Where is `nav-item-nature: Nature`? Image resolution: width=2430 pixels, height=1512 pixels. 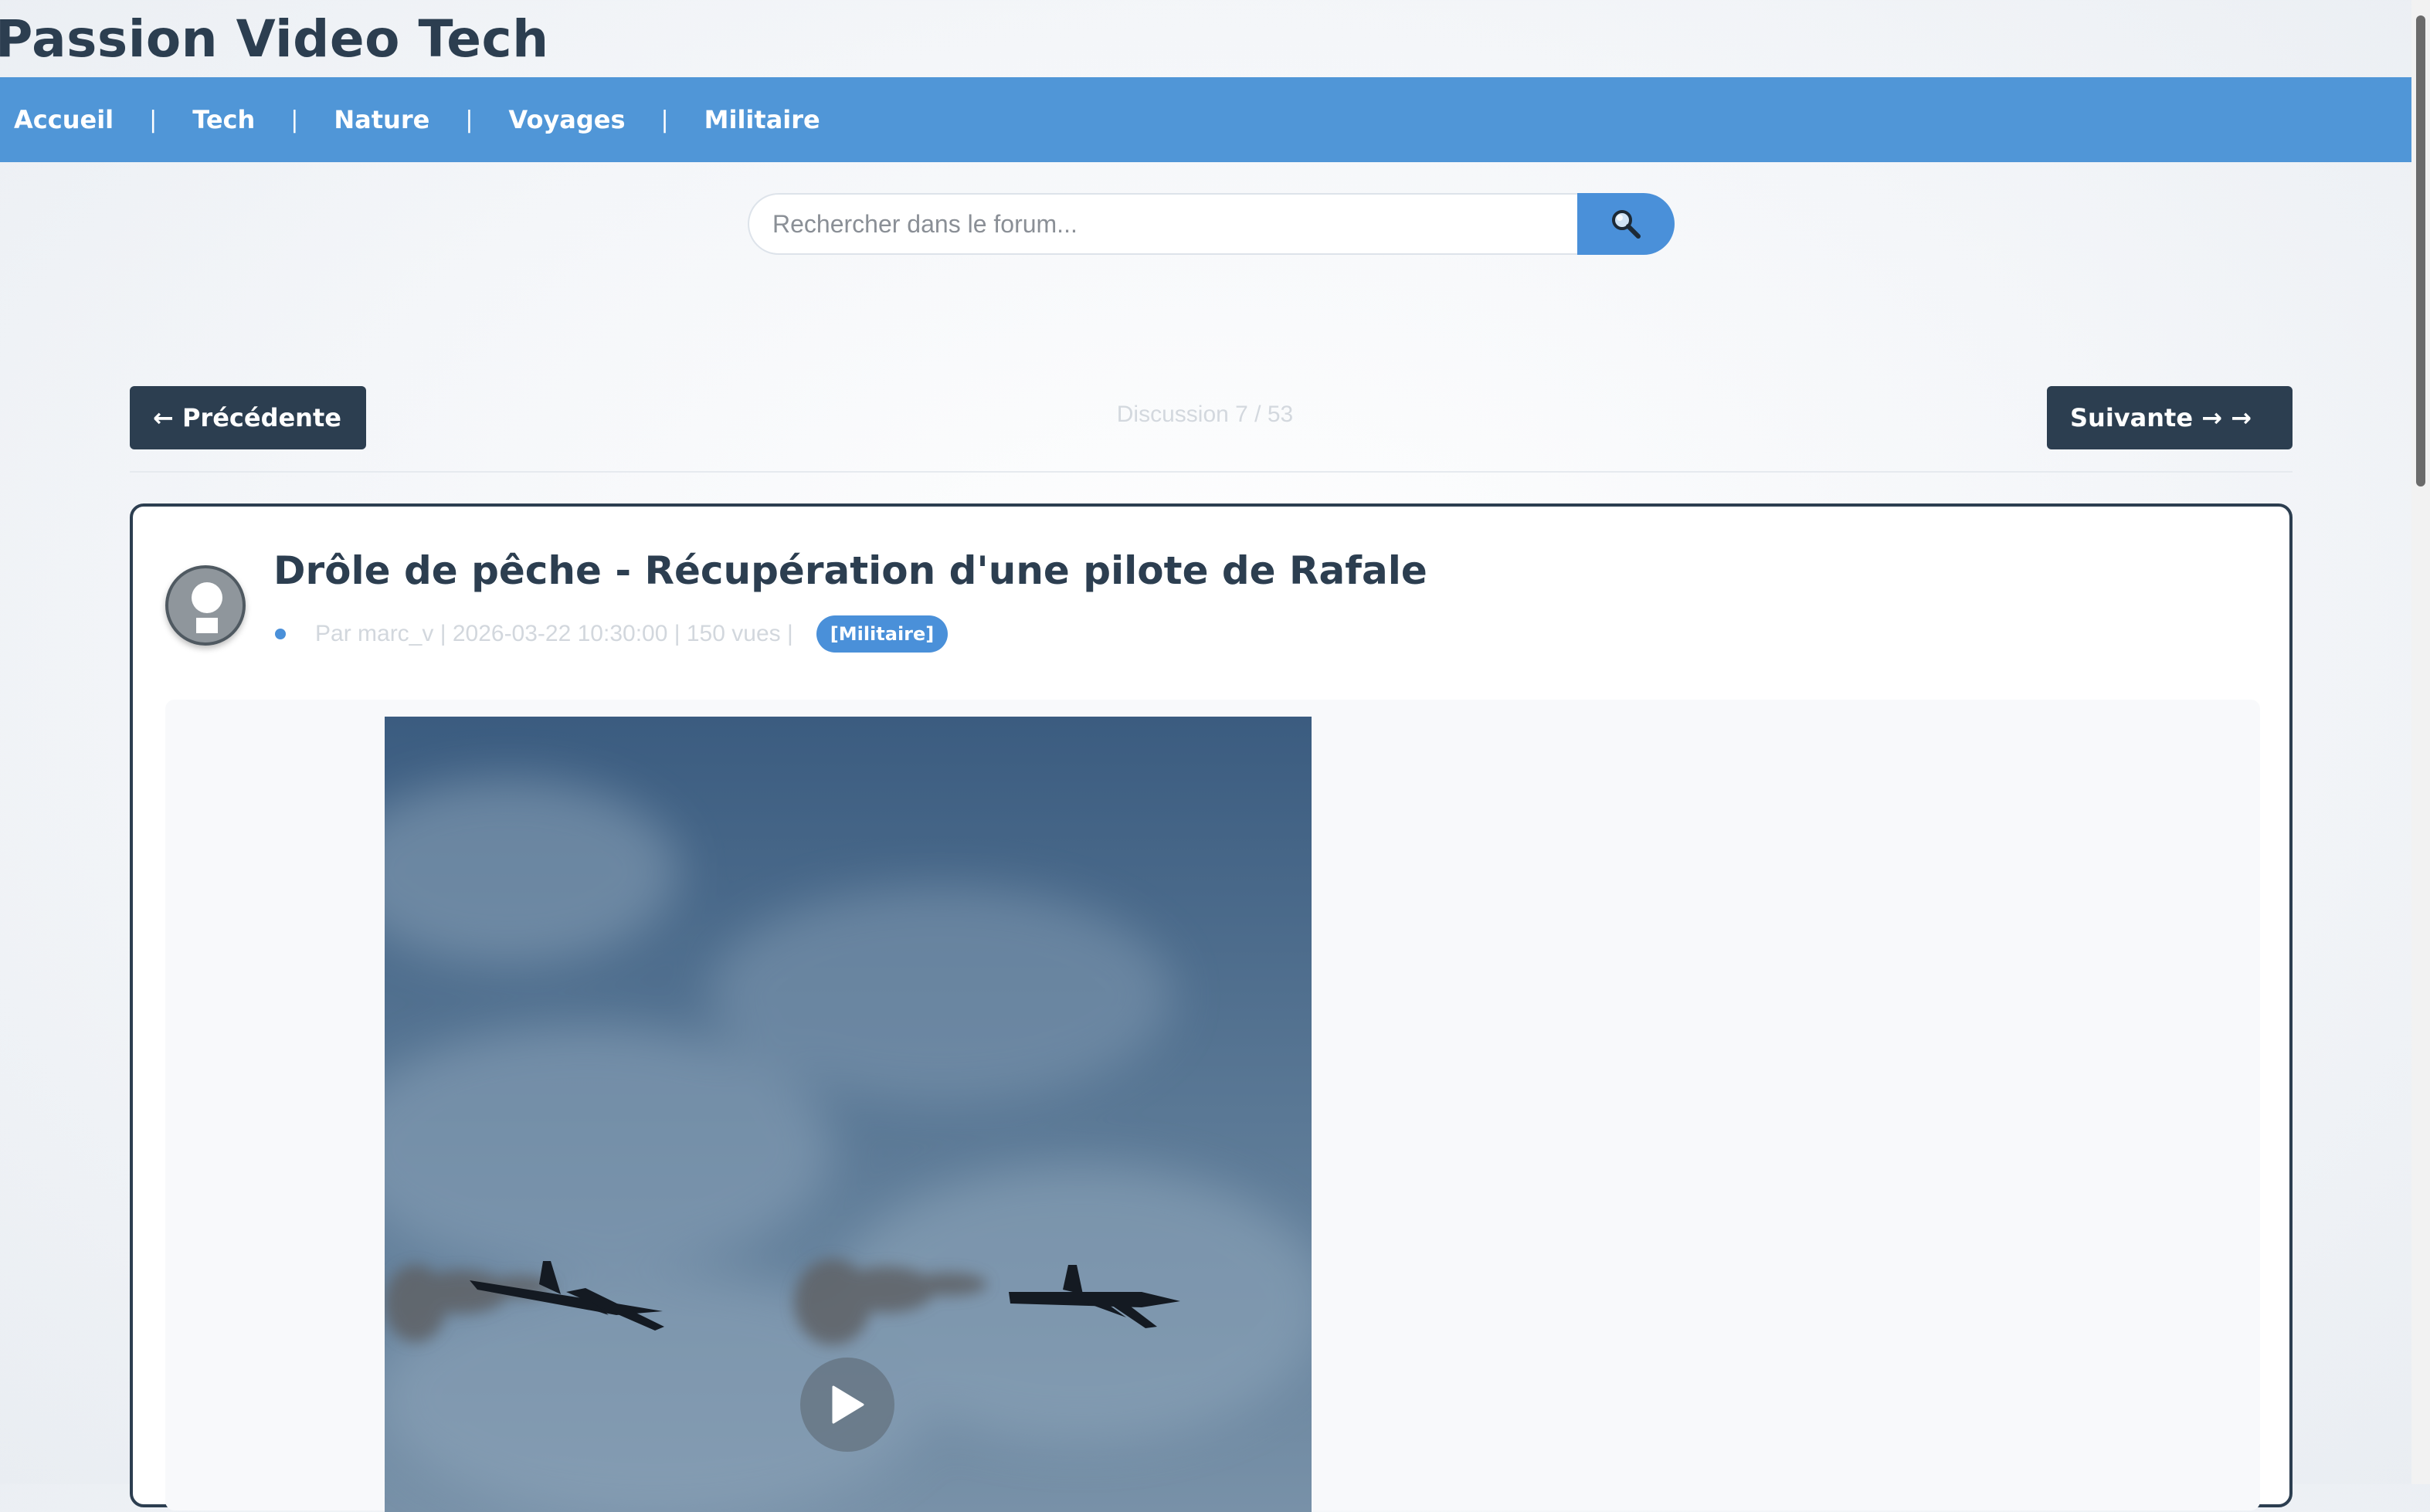
nav-item-nature: Nature is located at coordinates (381, 119).